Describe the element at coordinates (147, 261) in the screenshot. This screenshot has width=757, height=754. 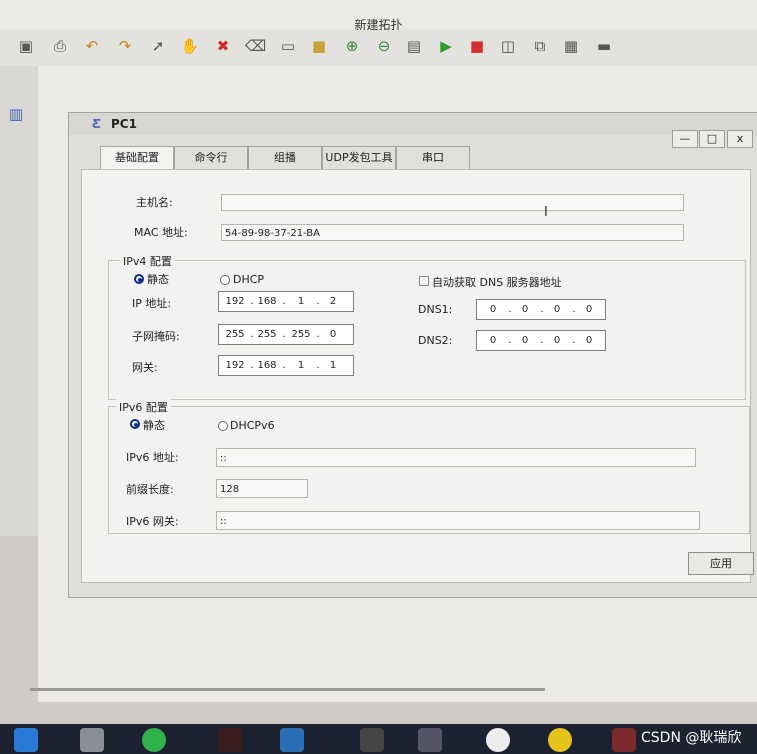
I see `ipv4-legend: IPv4 配置` at that location.